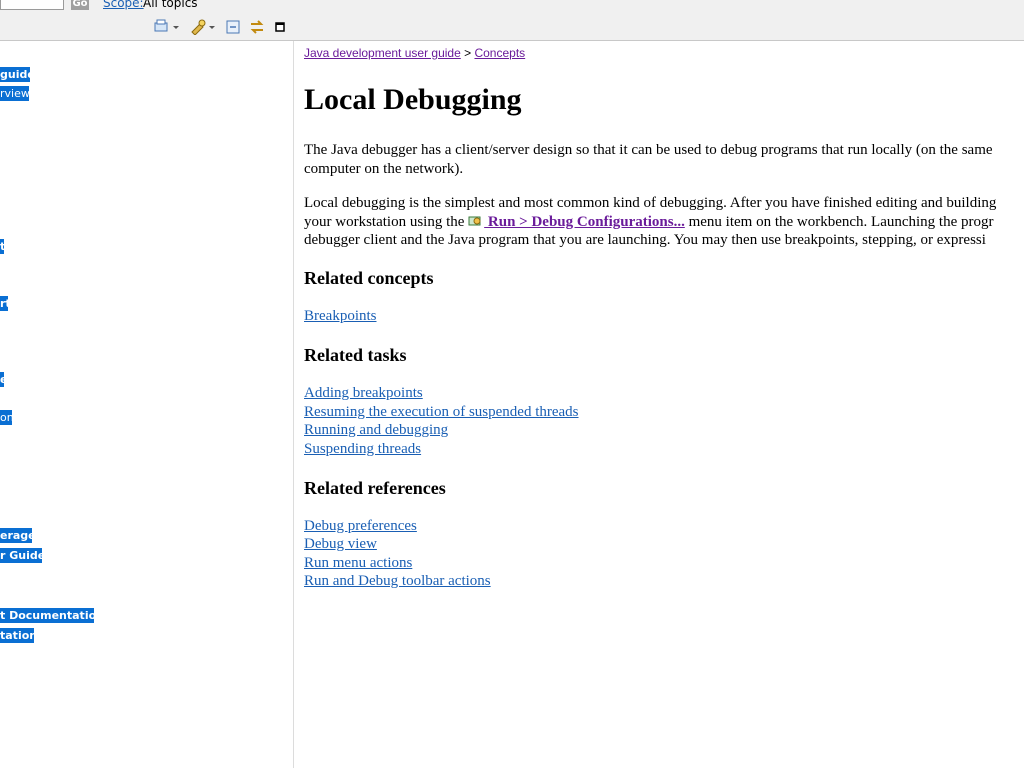 Image resolution: width=1024 pixels, height=768 pixels. What do you see at coordinates (32, 5) in the screenshot?
I see `search-input` at bounding box center [32, 5].